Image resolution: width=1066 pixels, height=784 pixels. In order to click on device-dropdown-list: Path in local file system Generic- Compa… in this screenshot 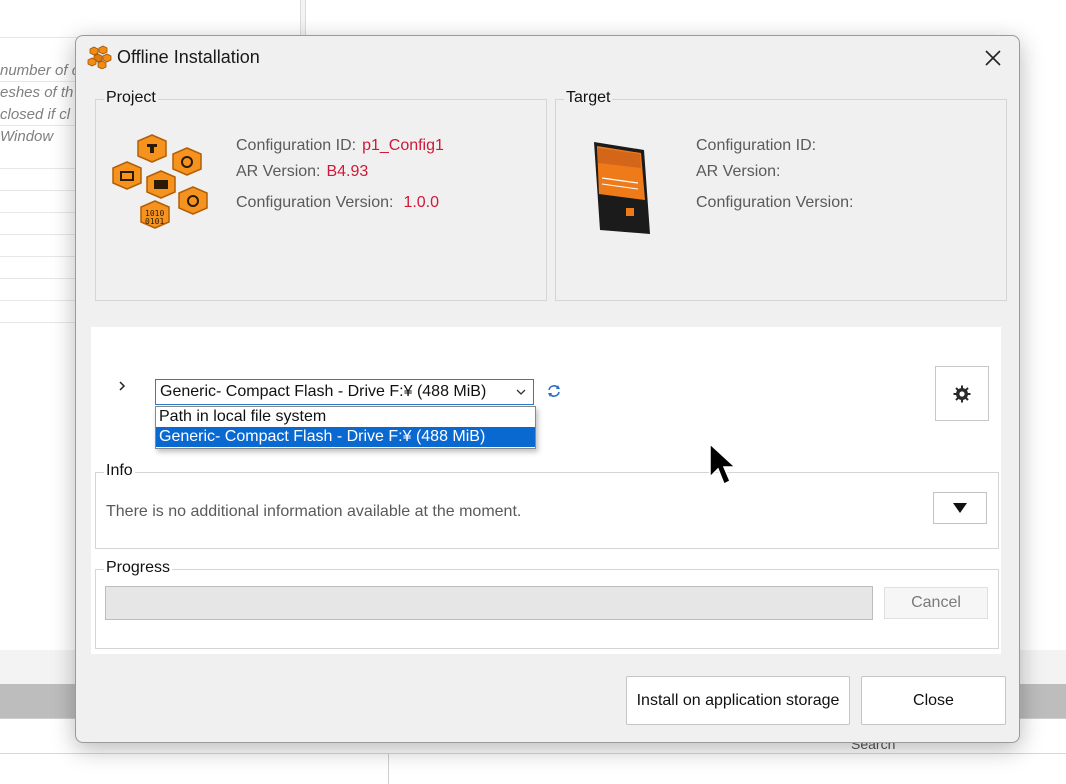, I will do `click(345, 427)`.